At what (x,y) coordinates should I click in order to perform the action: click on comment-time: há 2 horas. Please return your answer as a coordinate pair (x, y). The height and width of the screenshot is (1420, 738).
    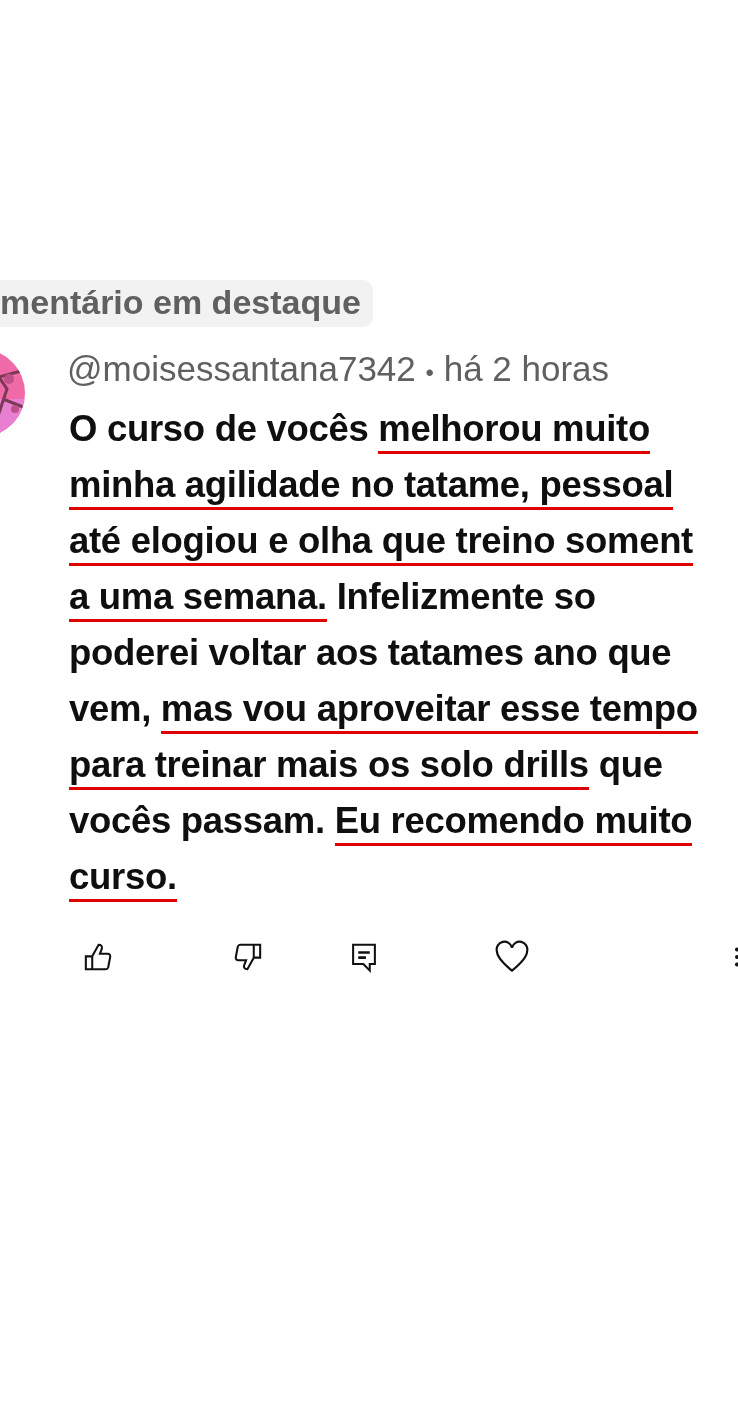
    Looking at the image, I should click on (526, 368).